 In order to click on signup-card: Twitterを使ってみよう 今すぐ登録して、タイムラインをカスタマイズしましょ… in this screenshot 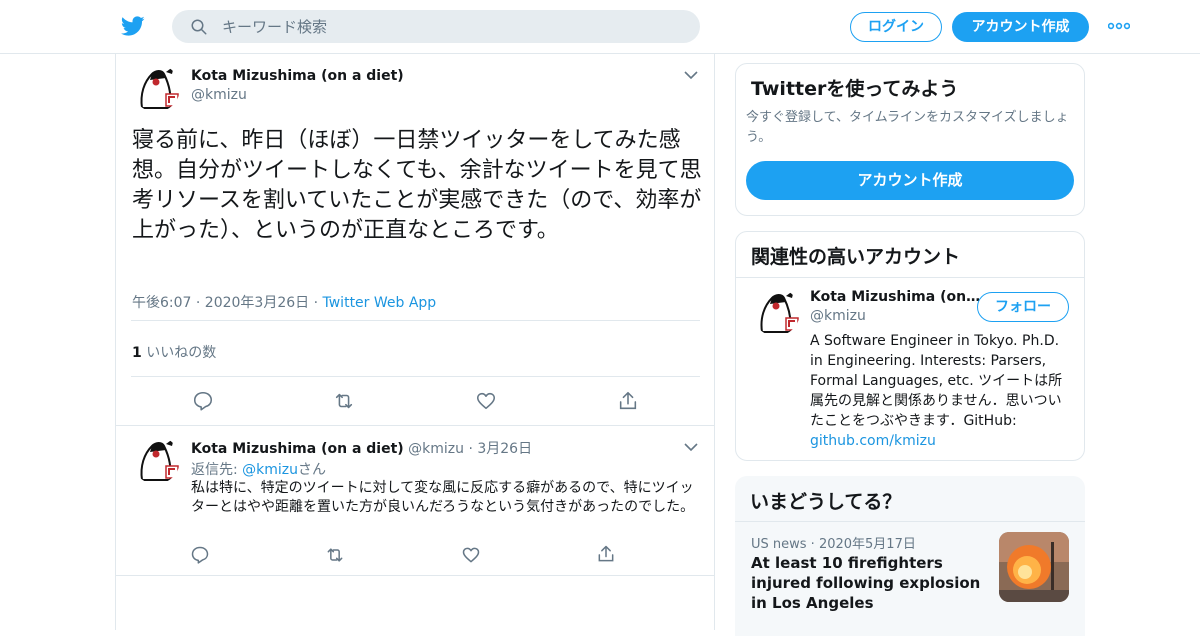, I will do `click(910, 139)`.